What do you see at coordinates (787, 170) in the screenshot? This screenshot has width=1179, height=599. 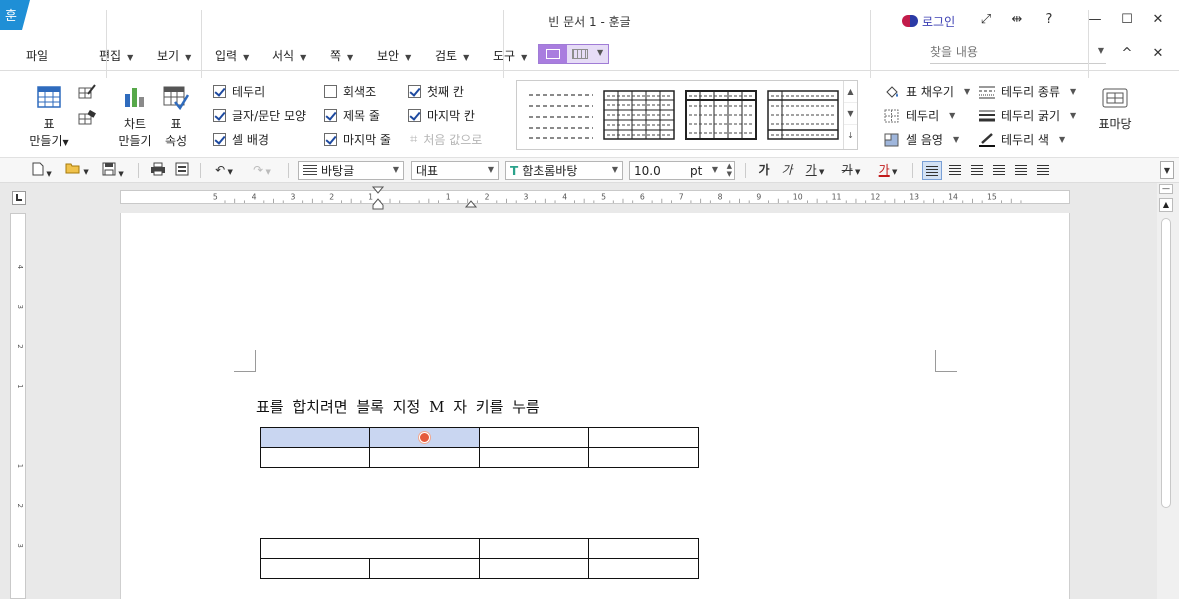 I see `italic-button: 가` at bounding box center [787, 170].